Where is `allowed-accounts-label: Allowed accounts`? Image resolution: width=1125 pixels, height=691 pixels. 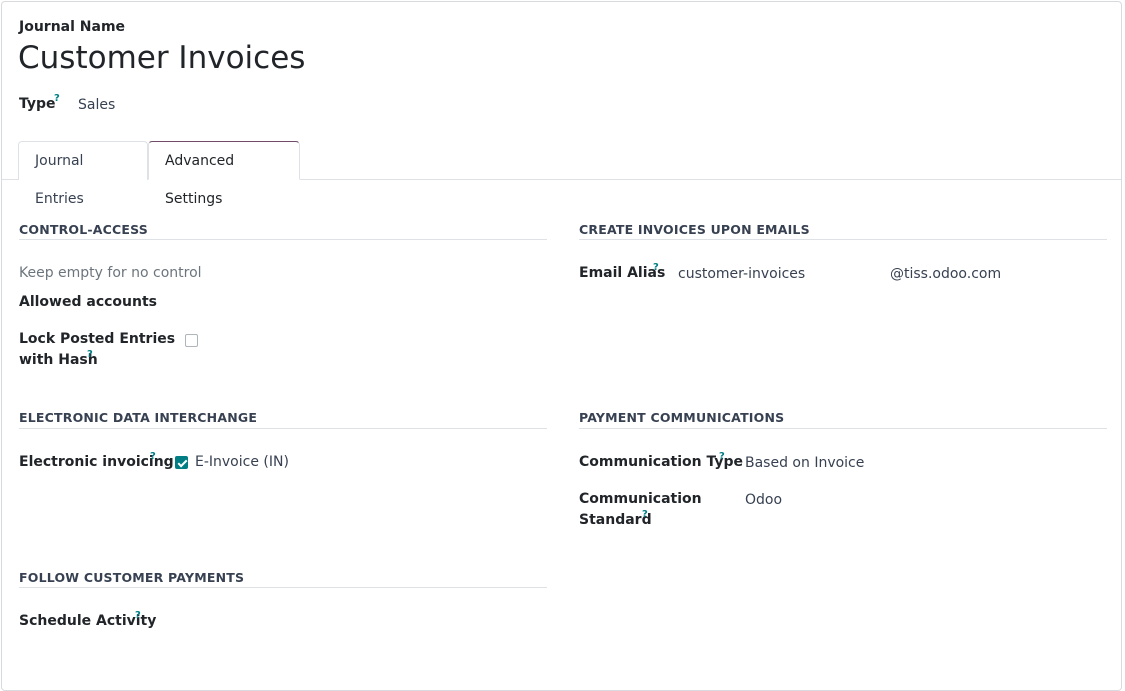 allowed-accounts-label: Allowed accounts is located at coordinates (88, 302).